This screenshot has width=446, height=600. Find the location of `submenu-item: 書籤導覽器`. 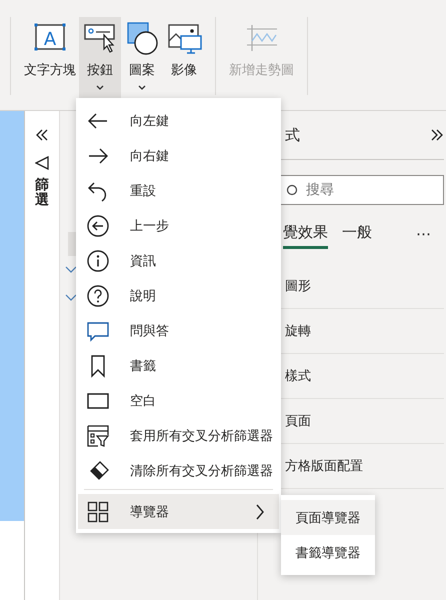

submenu-item: 書籤導覽器 is located at coordinates (328, 552).